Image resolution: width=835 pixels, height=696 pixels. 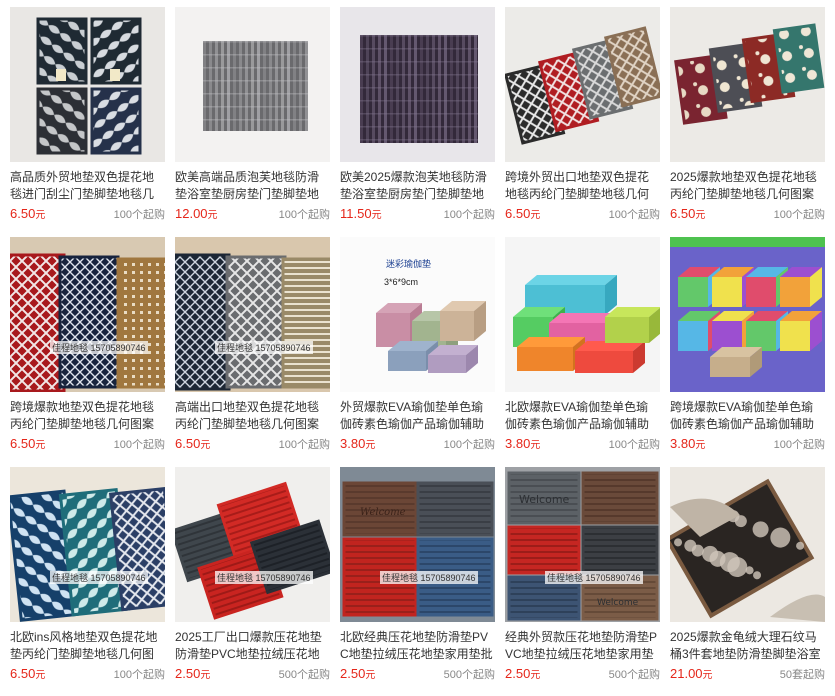 What do you see at coordinates (747, 416) in the screenshot?
I see `product-title: 跨境爆款EVA瑜伽垫单色瑜伽砖素色瑜伽产品瑜伽辅助砖` at bounding box center [747, 416].